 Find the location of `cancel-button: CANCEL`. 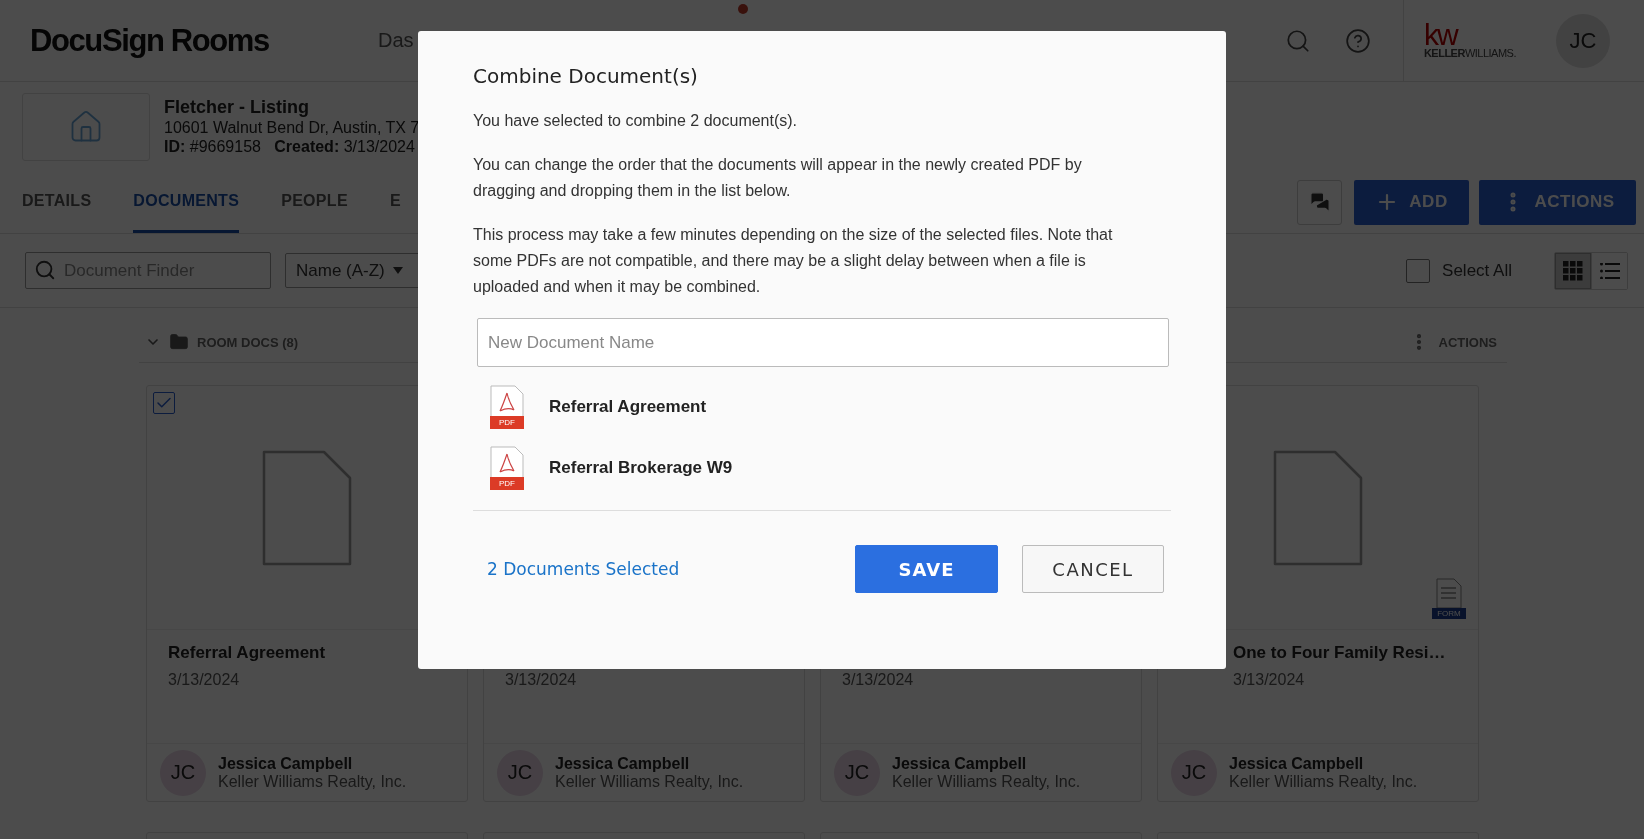

cancel-button: CANCEL is located at coordinates (1093, 569).